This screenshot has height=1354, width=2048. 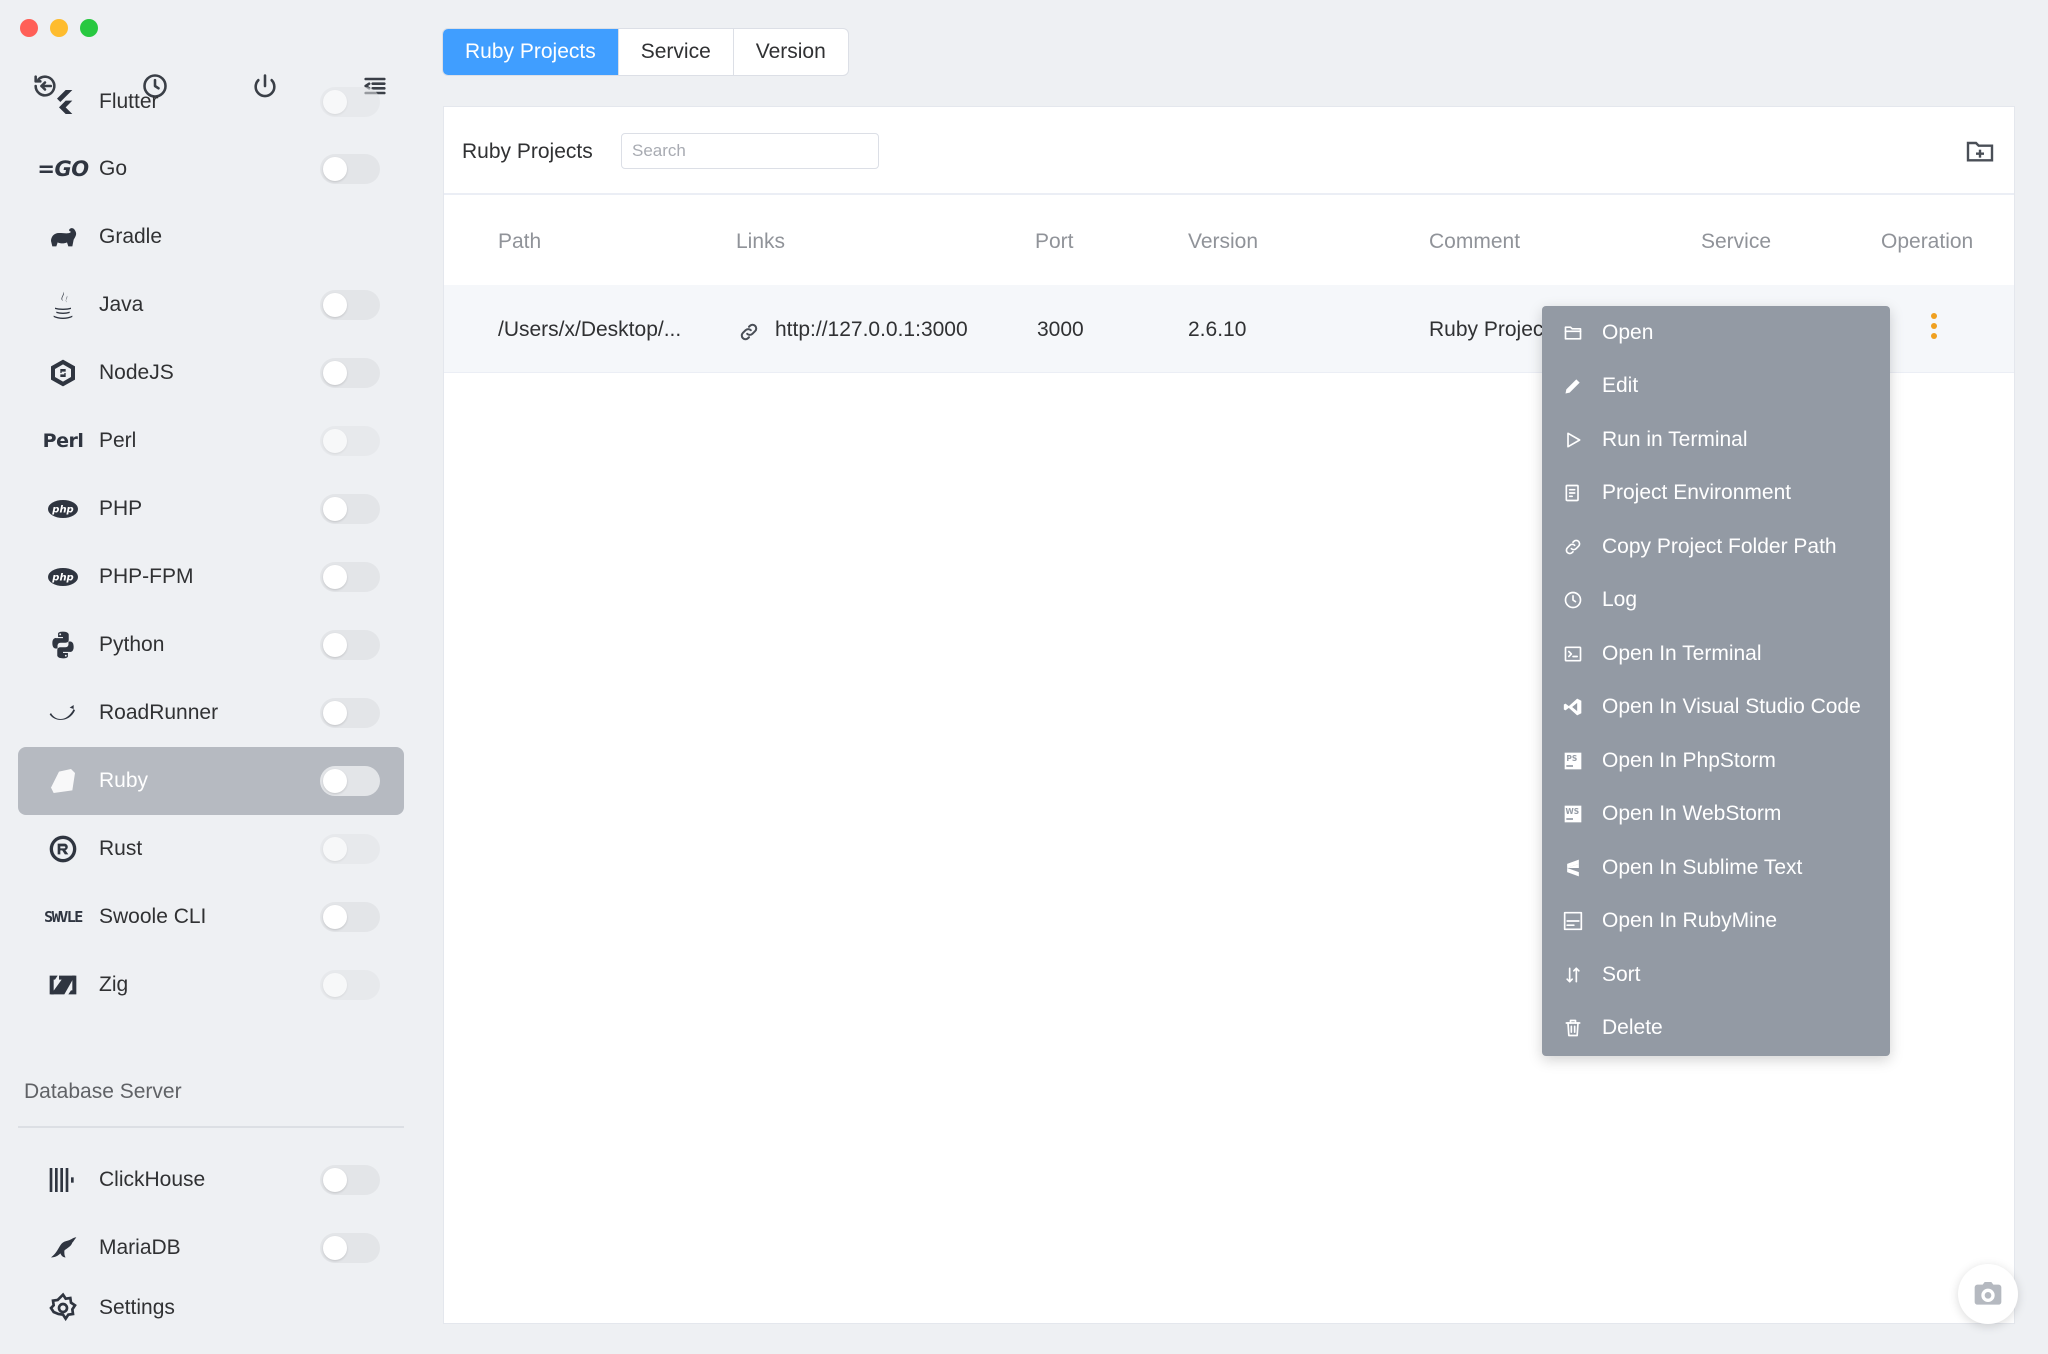 I want to click on folder-add-icon, so click(x=1980, y=151).